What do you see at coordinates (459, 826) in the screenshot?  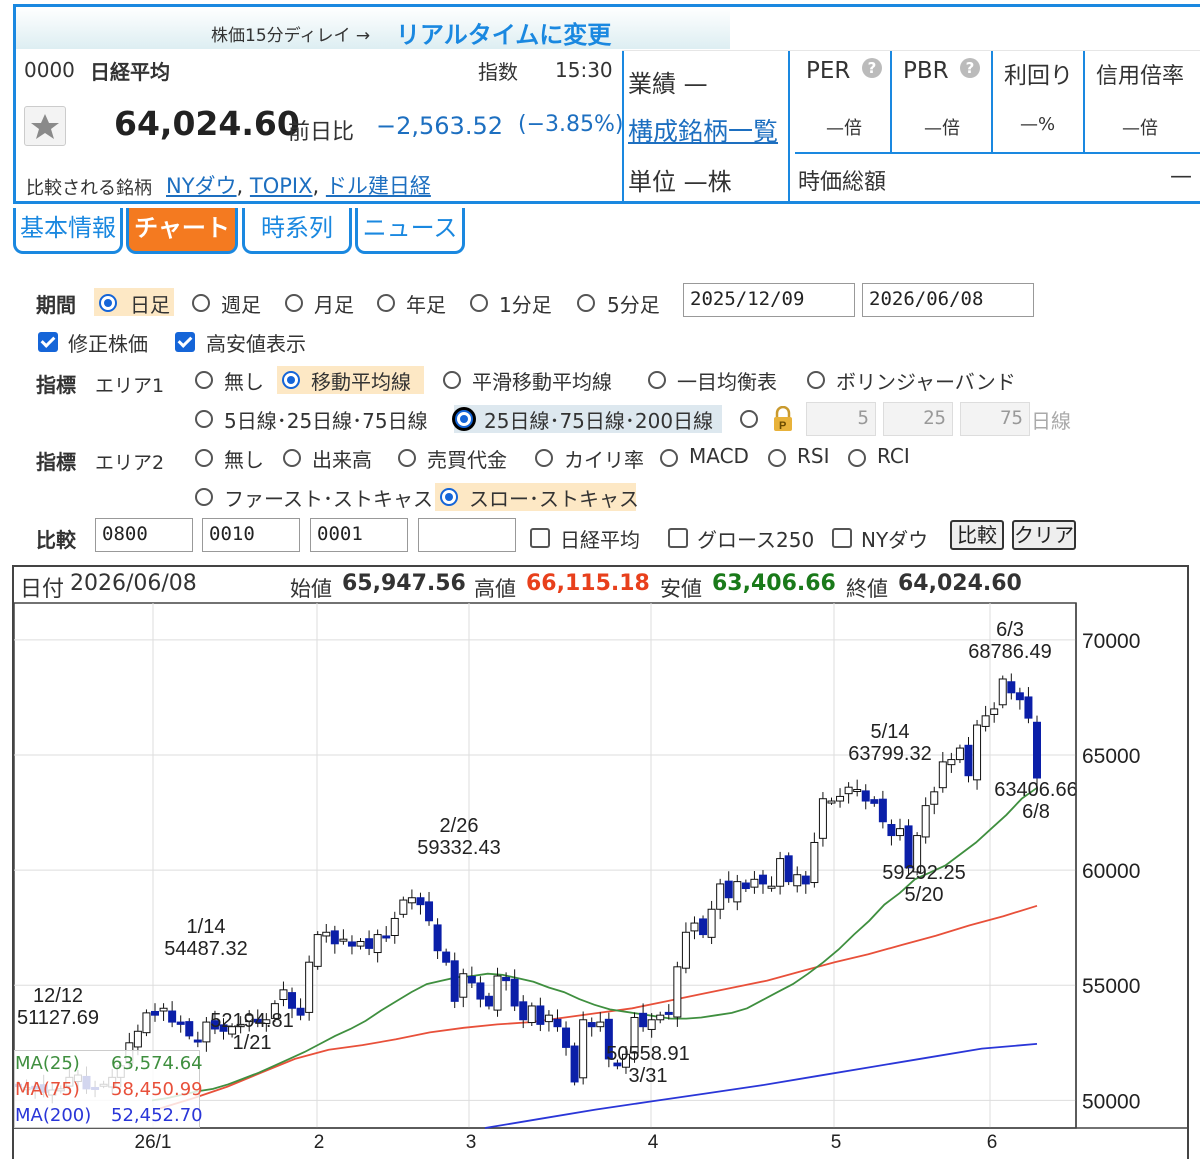 I see `annotation-date: 2/26` at bounding box center [459, 826].